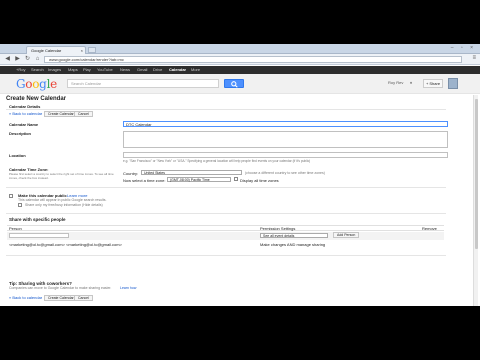 The width and height of the screenshot is (480, 360). Describe the element at coordinates (285, 155) in the screenshot. I see `location-field` at that location.